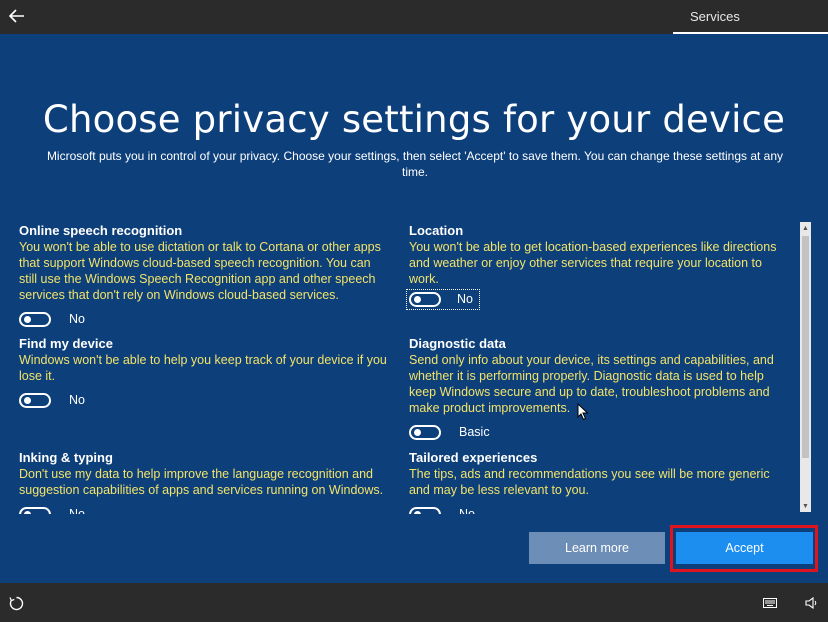 The width and height of the screenshot is (828, 622). What do you see at coordinates (436, 230) in the screenshot?
I see `setting-title: Location` at bounding box center [436, 230].